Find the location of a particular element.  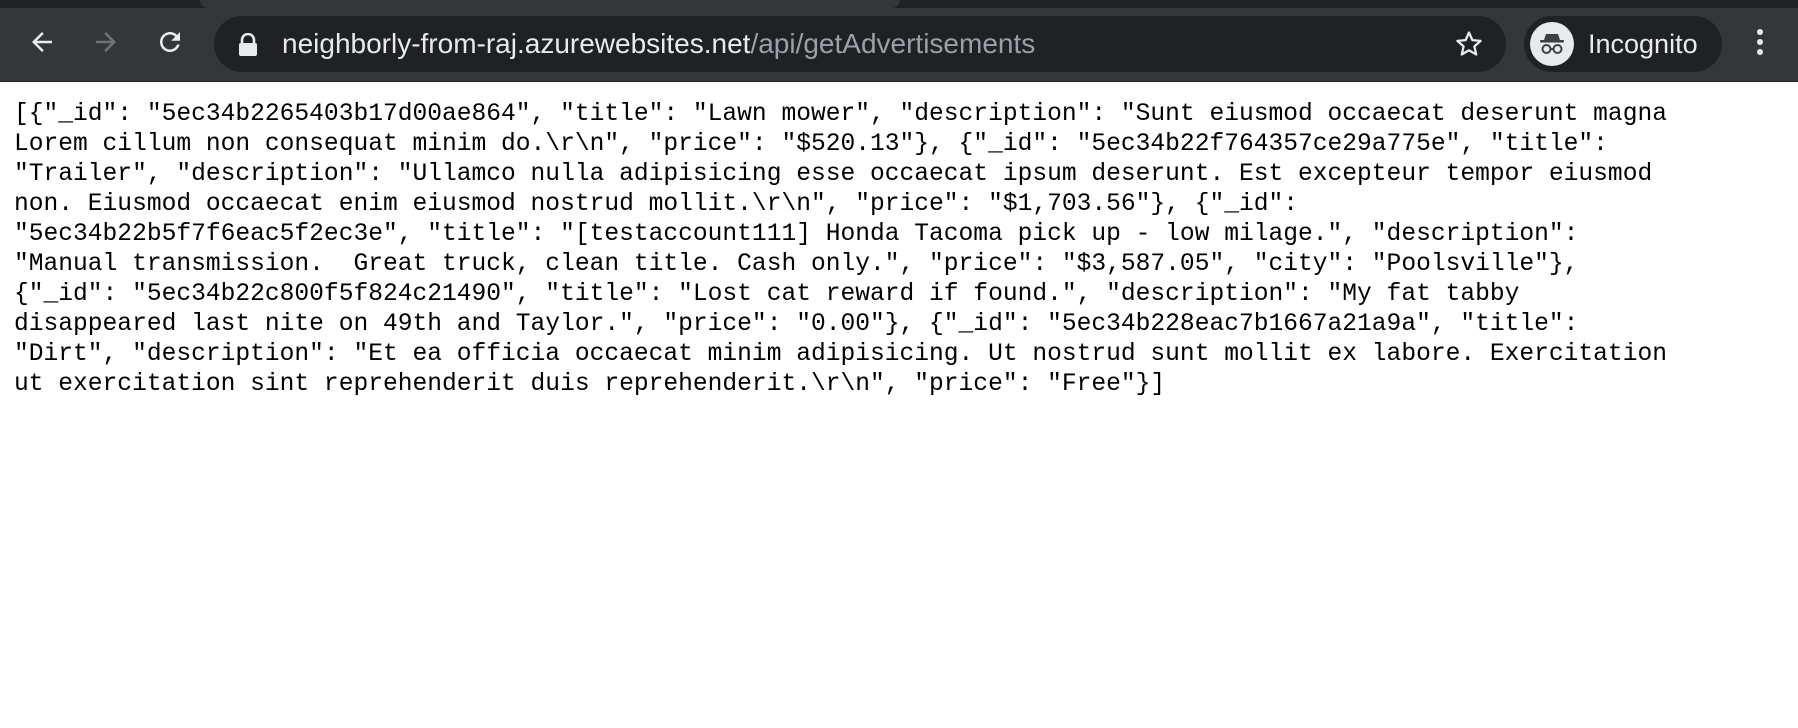

back-button is located at coordinates (42, 42).